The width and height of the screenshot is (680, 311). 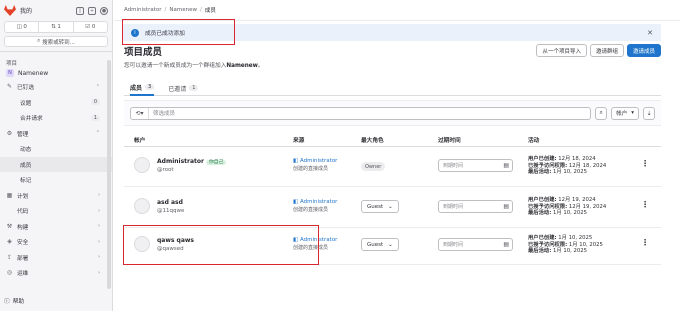 What do you see at coordinates (56, 242) in the screenshot?
I see `sidebar-item: ◈ 安全 ›` at bounding box center [56, 242].